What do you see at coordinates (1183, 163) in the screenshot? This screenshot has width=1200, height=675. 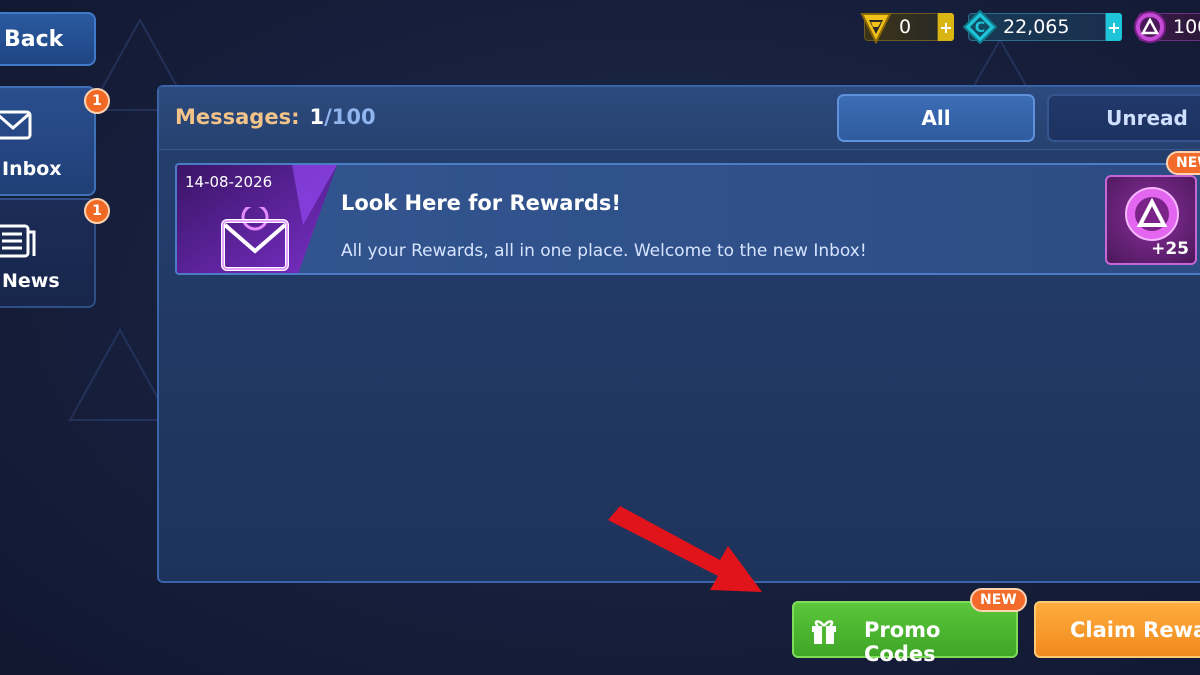 I see `message-new-badge: NEW` at bounding box center [1183, 163].